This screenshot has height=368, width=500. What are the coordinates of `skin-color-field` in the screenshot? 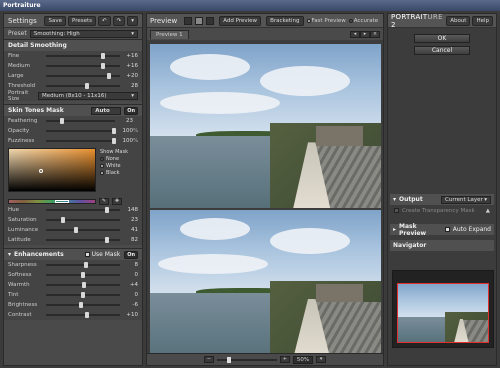 It's located at (52, 170).